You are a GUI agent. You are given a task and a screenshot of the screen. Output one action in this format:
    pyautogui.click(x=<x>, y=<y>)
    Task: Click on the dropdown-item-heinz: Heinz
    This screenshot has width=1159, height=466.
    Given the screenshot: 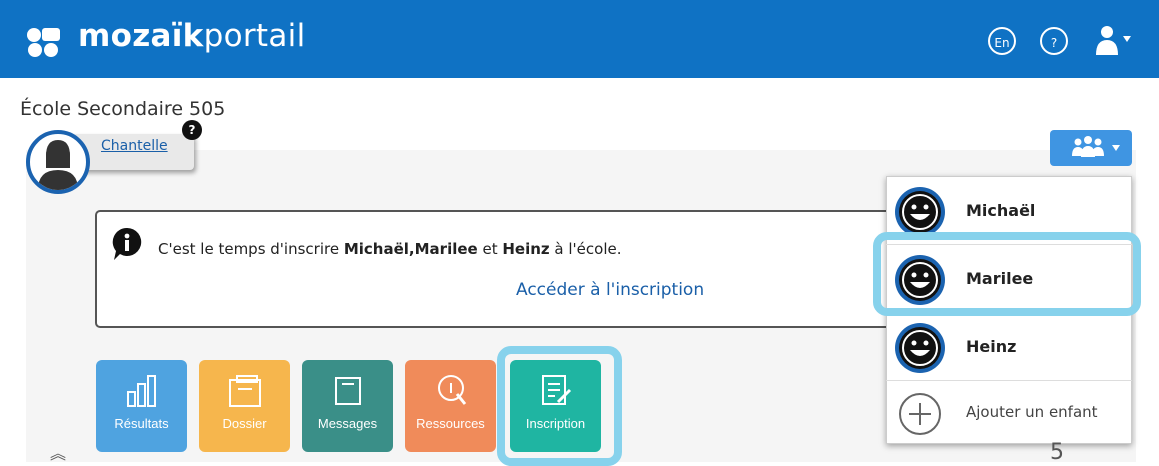 What is the action you would take?
    pyautogui.click(x=1009, y=347)
    